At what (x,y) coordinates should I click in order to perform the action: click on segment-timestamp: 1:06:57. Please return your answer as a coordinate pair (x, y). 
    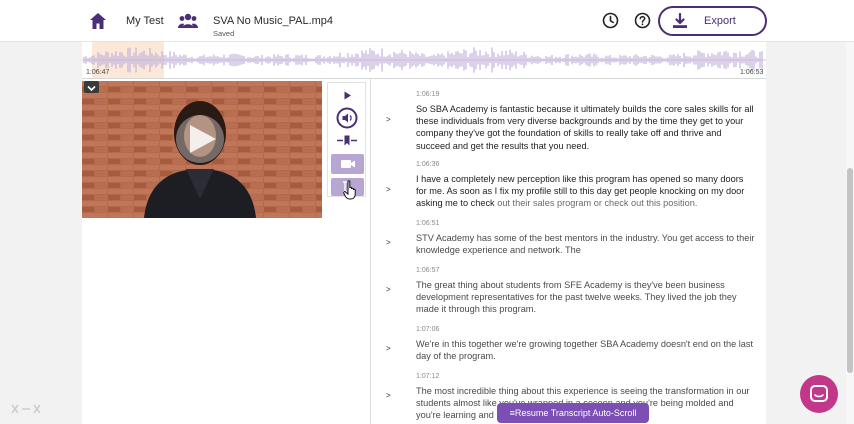
    Looking at the image, I should click on (428, 270).